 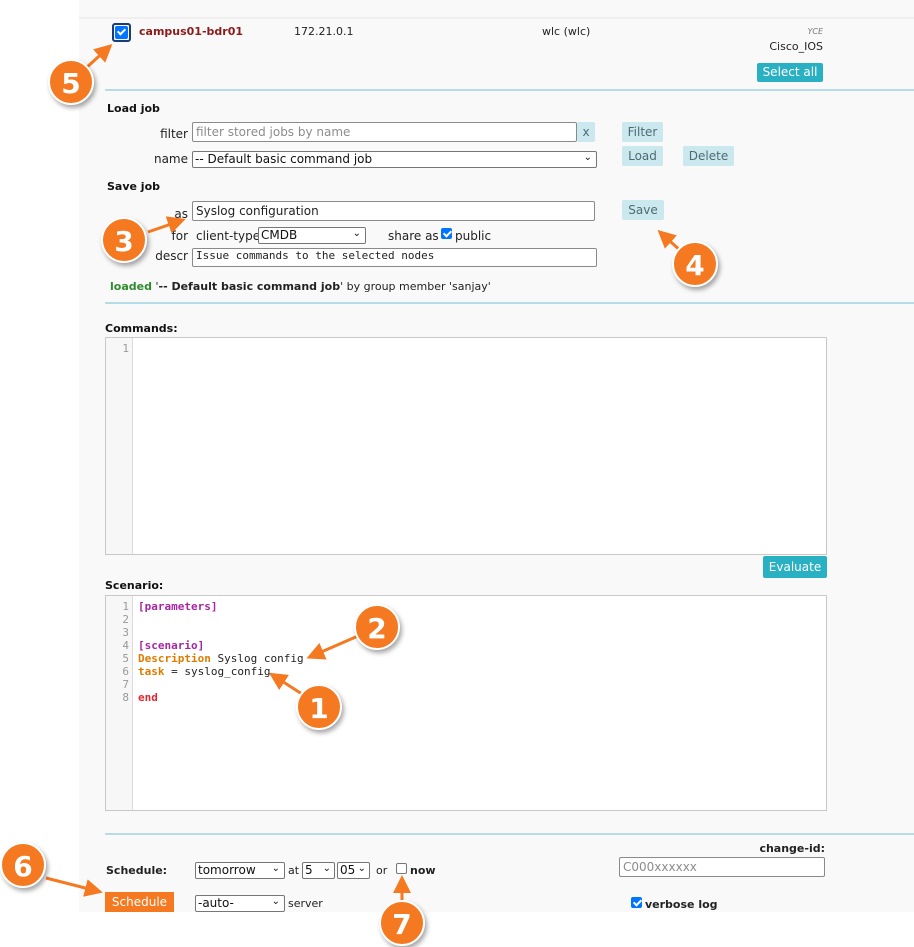 What do you see at coordinates (23, 865) in the screenshot?
I see `marker-6: 6` at bounding box center [23, 865].